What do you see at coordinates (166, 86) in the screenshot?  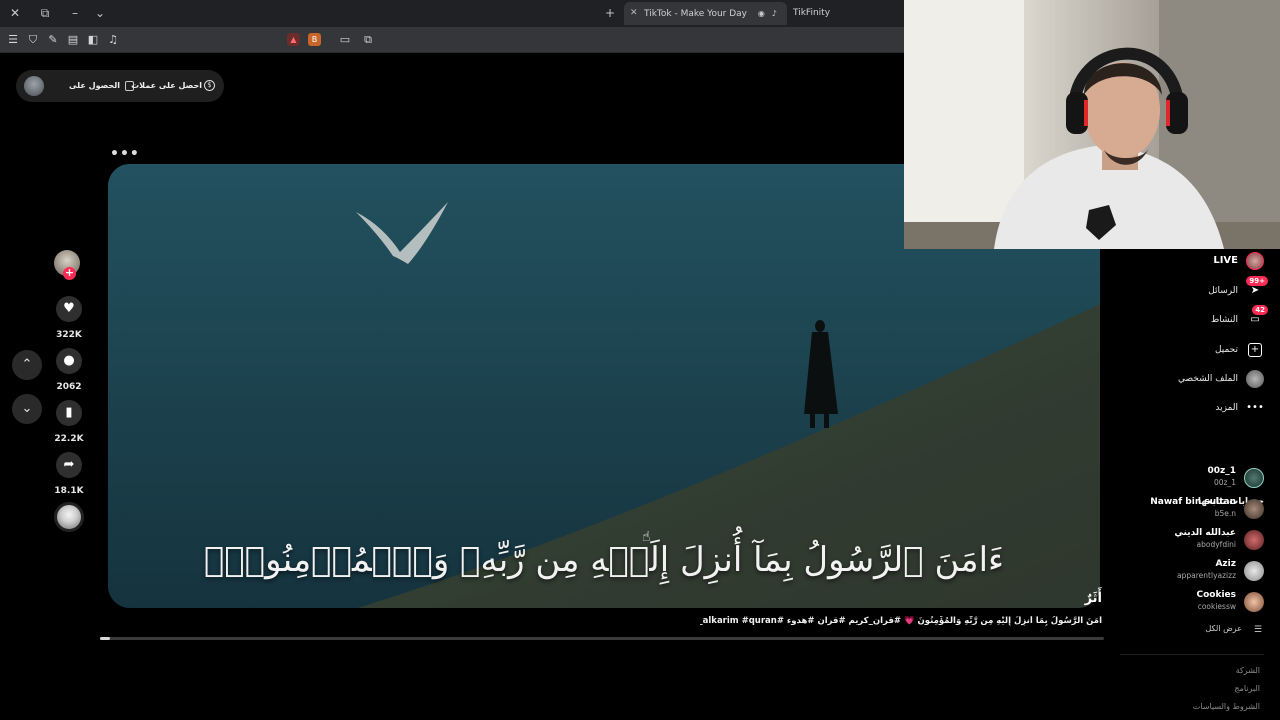 I see `get-coins-button: احصل على عملات` at bounding box center [166, 86].